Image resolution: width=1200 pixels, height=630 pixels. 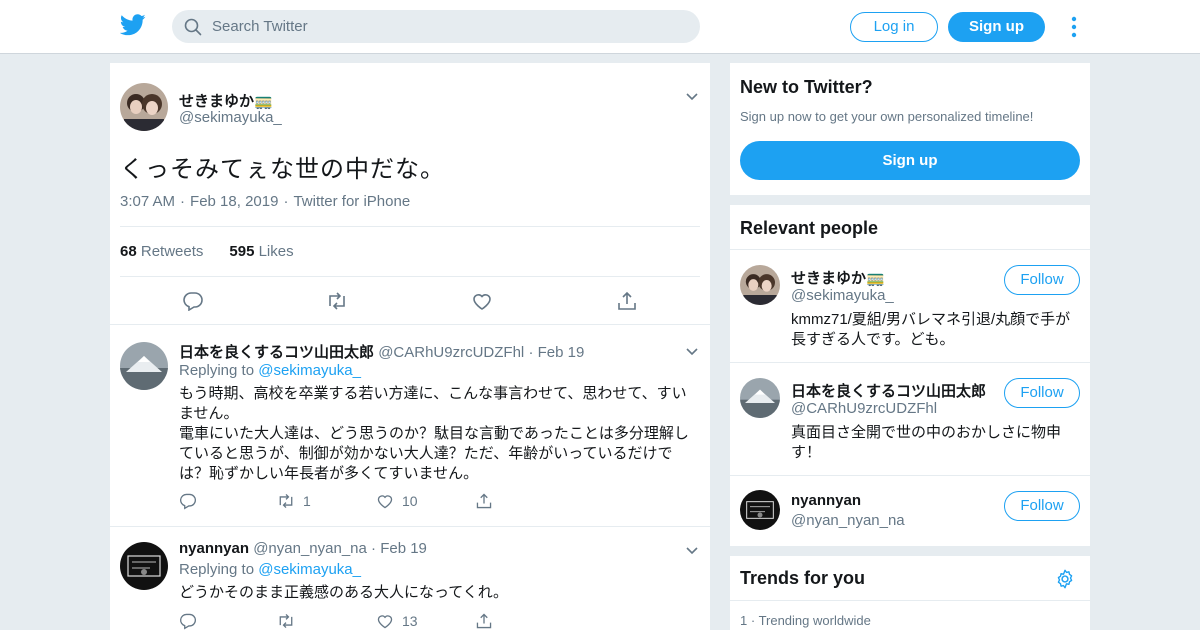 I want to click on person-name: 日本を良くするコツ山田太郎, so click(x=888, y=390).